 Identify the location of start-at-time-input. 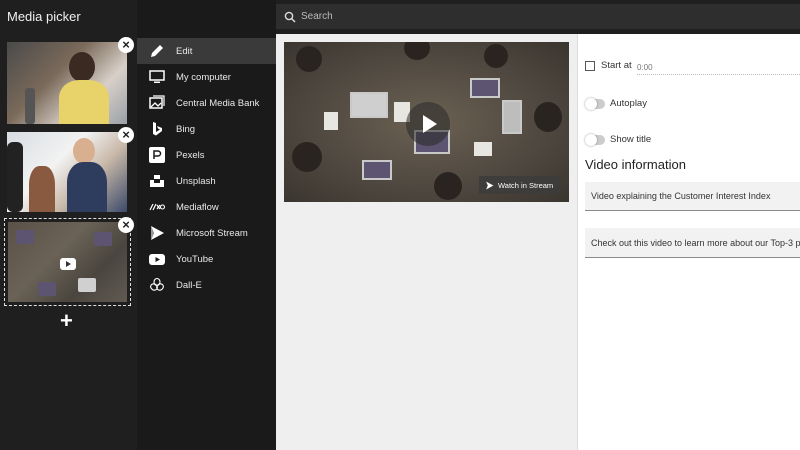
(718, 68).